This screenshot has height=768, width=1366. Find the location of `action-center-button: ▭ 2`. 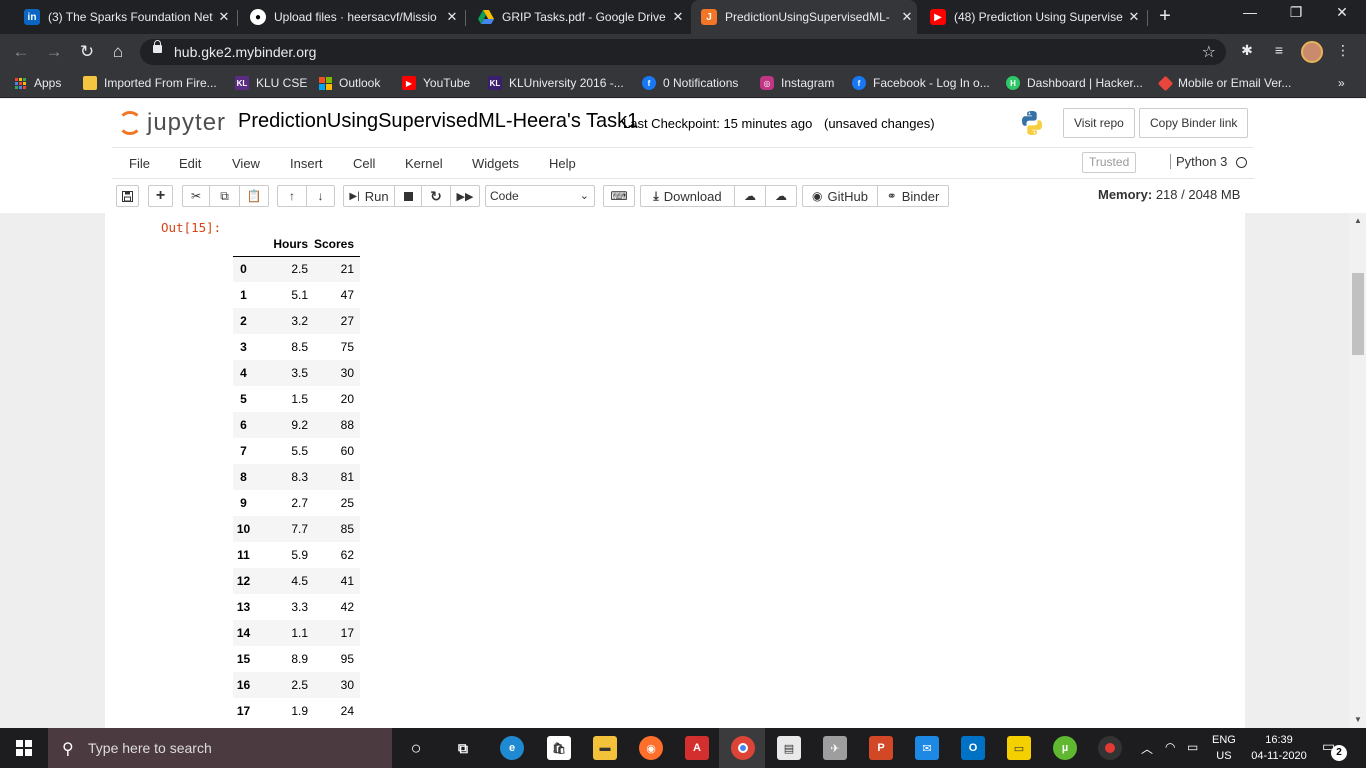

action-center-button: ▭ 2 is located at coordinates (1334, 749).